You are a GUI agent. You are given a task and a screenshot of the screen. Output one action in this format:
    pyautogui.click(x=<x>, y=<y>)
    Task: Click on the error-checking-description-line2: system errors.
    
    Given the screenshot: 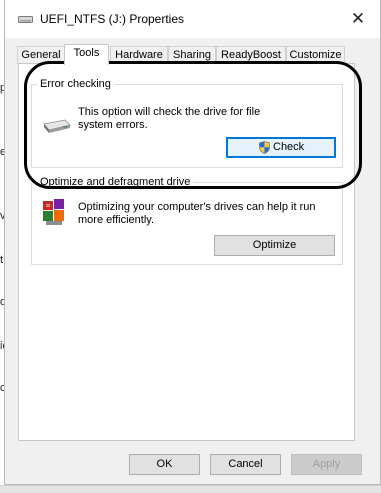 What is the action you would take?
    pyautogui.click(x=113, y=125)
    